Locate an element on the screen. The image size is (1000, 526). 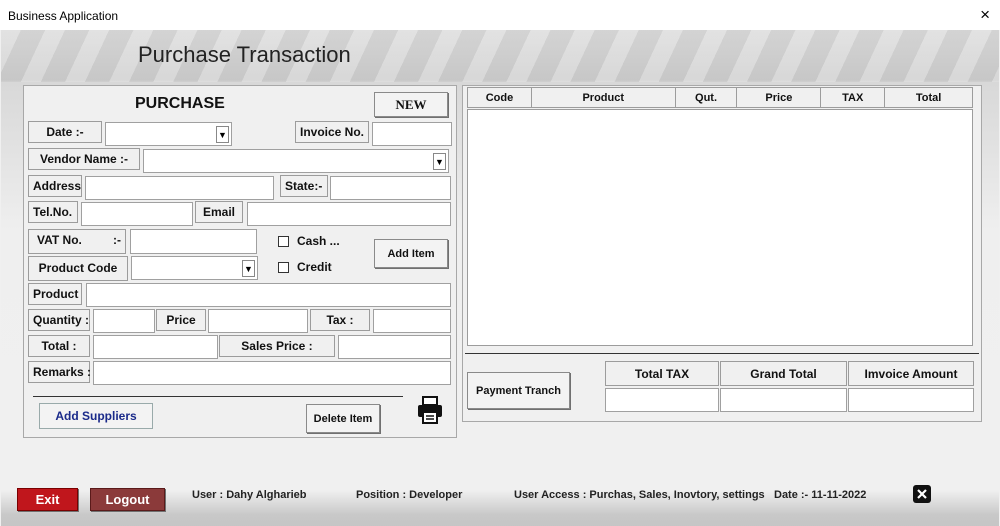
vat-label: VAT No. :- is located at coordinates (77, 241).